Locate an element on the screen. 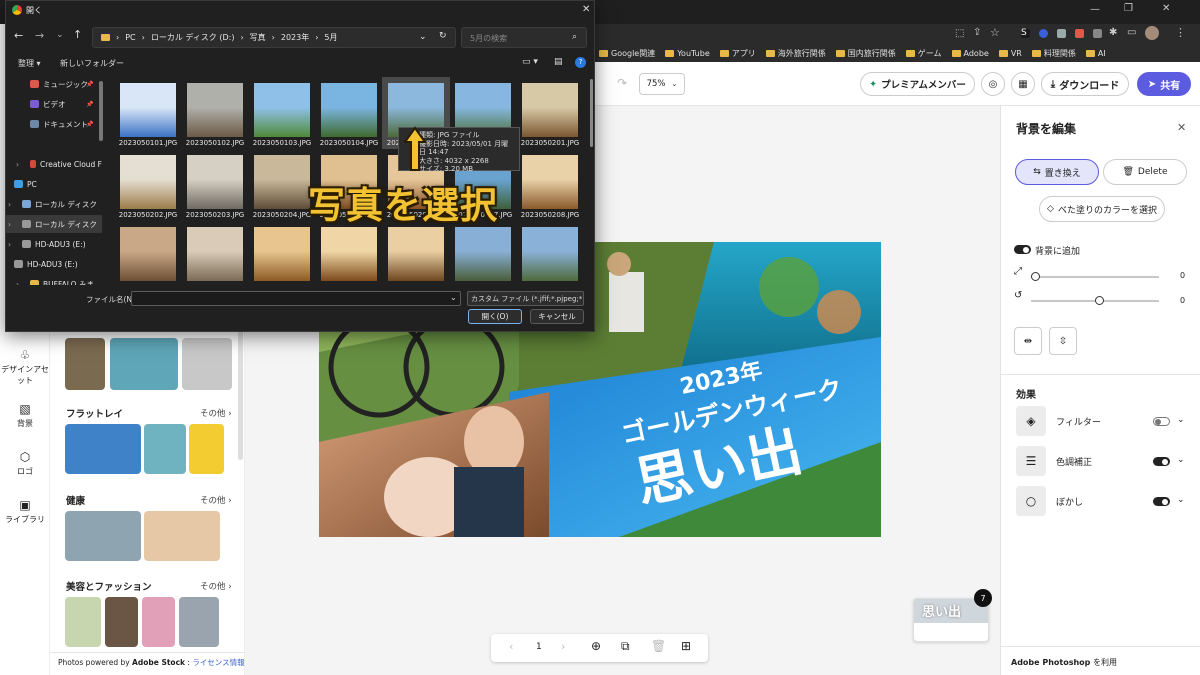 The image size is (1200, 675). organize-menu: 整理 ▾ is located at coordinates (29, 63).